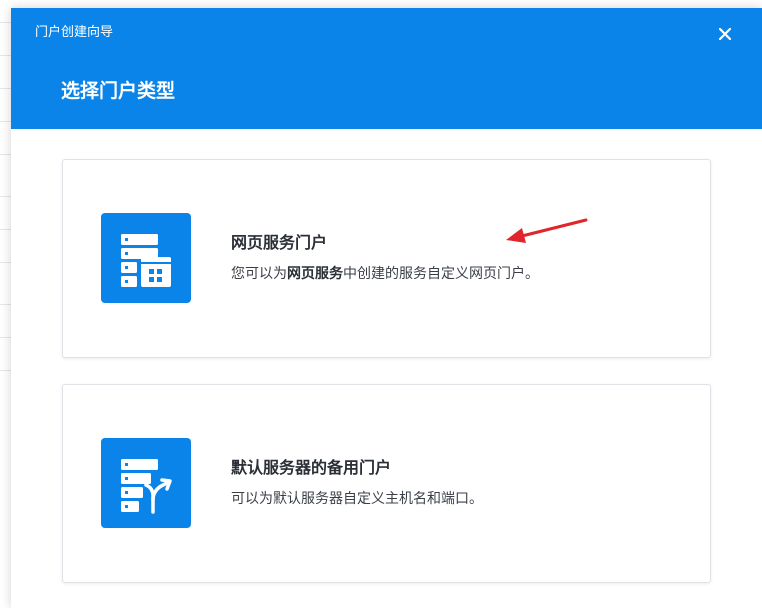  What do you see at coordinates (74, 32) in the screenshot?
I see `window-title: 门户创建向导` at bounding box center [74, 32].